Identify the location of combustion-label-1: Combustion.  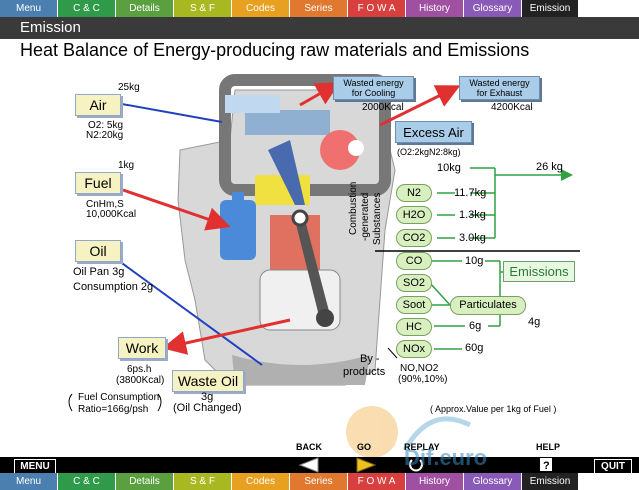
(353, 208).